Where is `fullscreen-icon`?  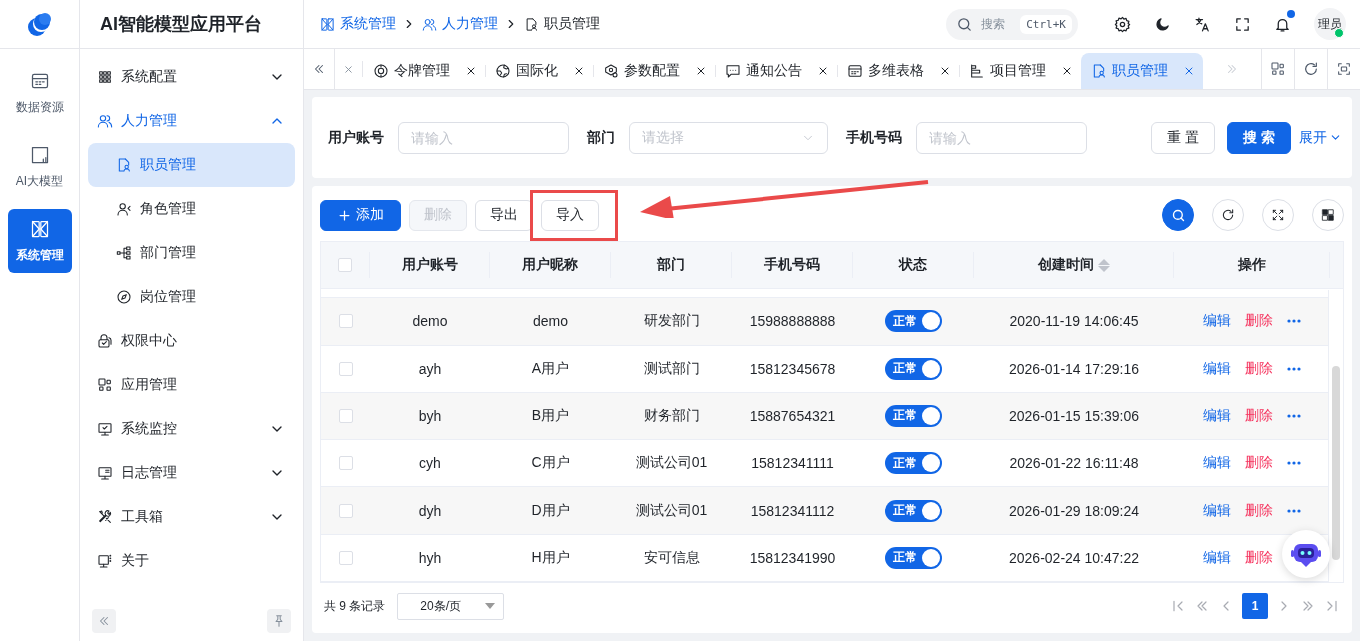 fullscreen-icon is located at coordinates (1242, 24).